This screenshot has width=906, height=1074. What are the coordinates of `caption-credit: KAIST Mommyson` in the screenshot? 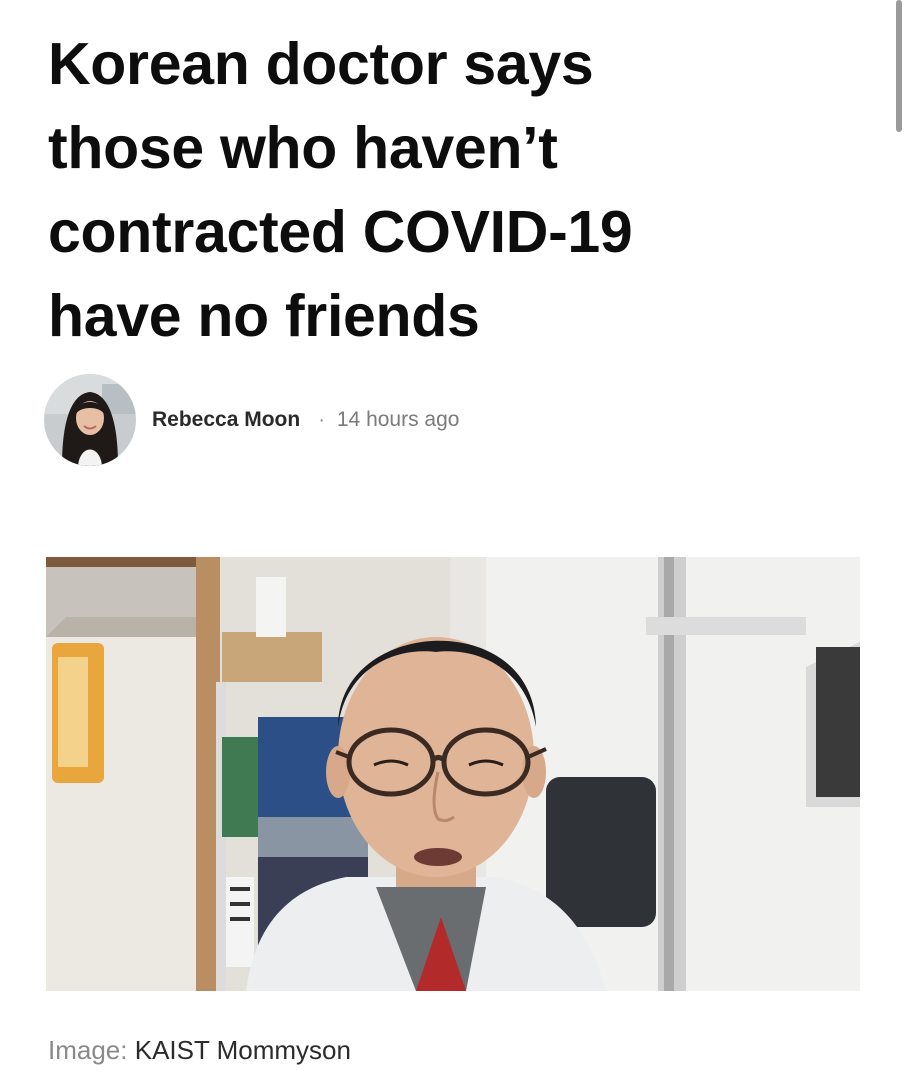 It's located at (242, 1050).